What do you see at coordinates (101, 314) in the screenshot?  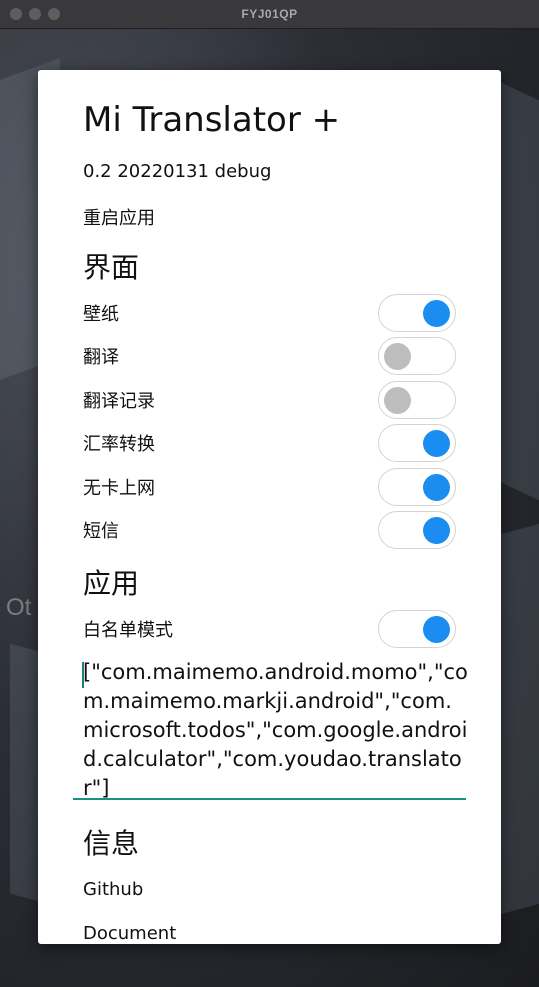 I see `toggle-label: 壁纸` at bounding box center [101, 314].